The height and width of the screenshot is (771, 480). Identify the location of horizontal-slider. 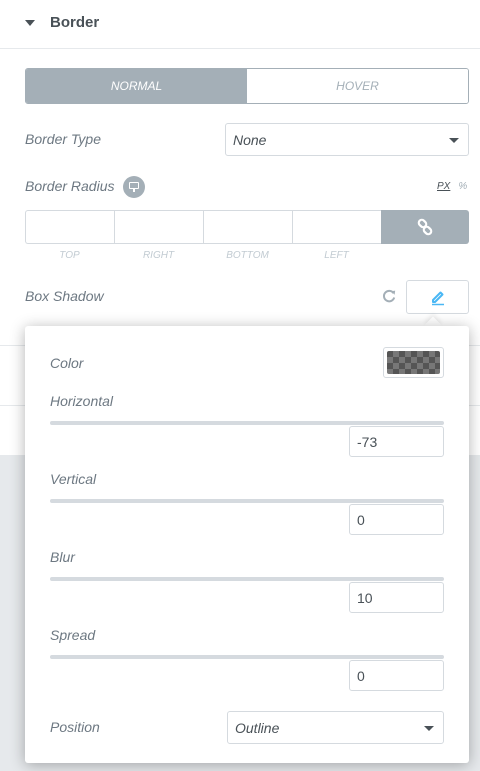
(247, 423).